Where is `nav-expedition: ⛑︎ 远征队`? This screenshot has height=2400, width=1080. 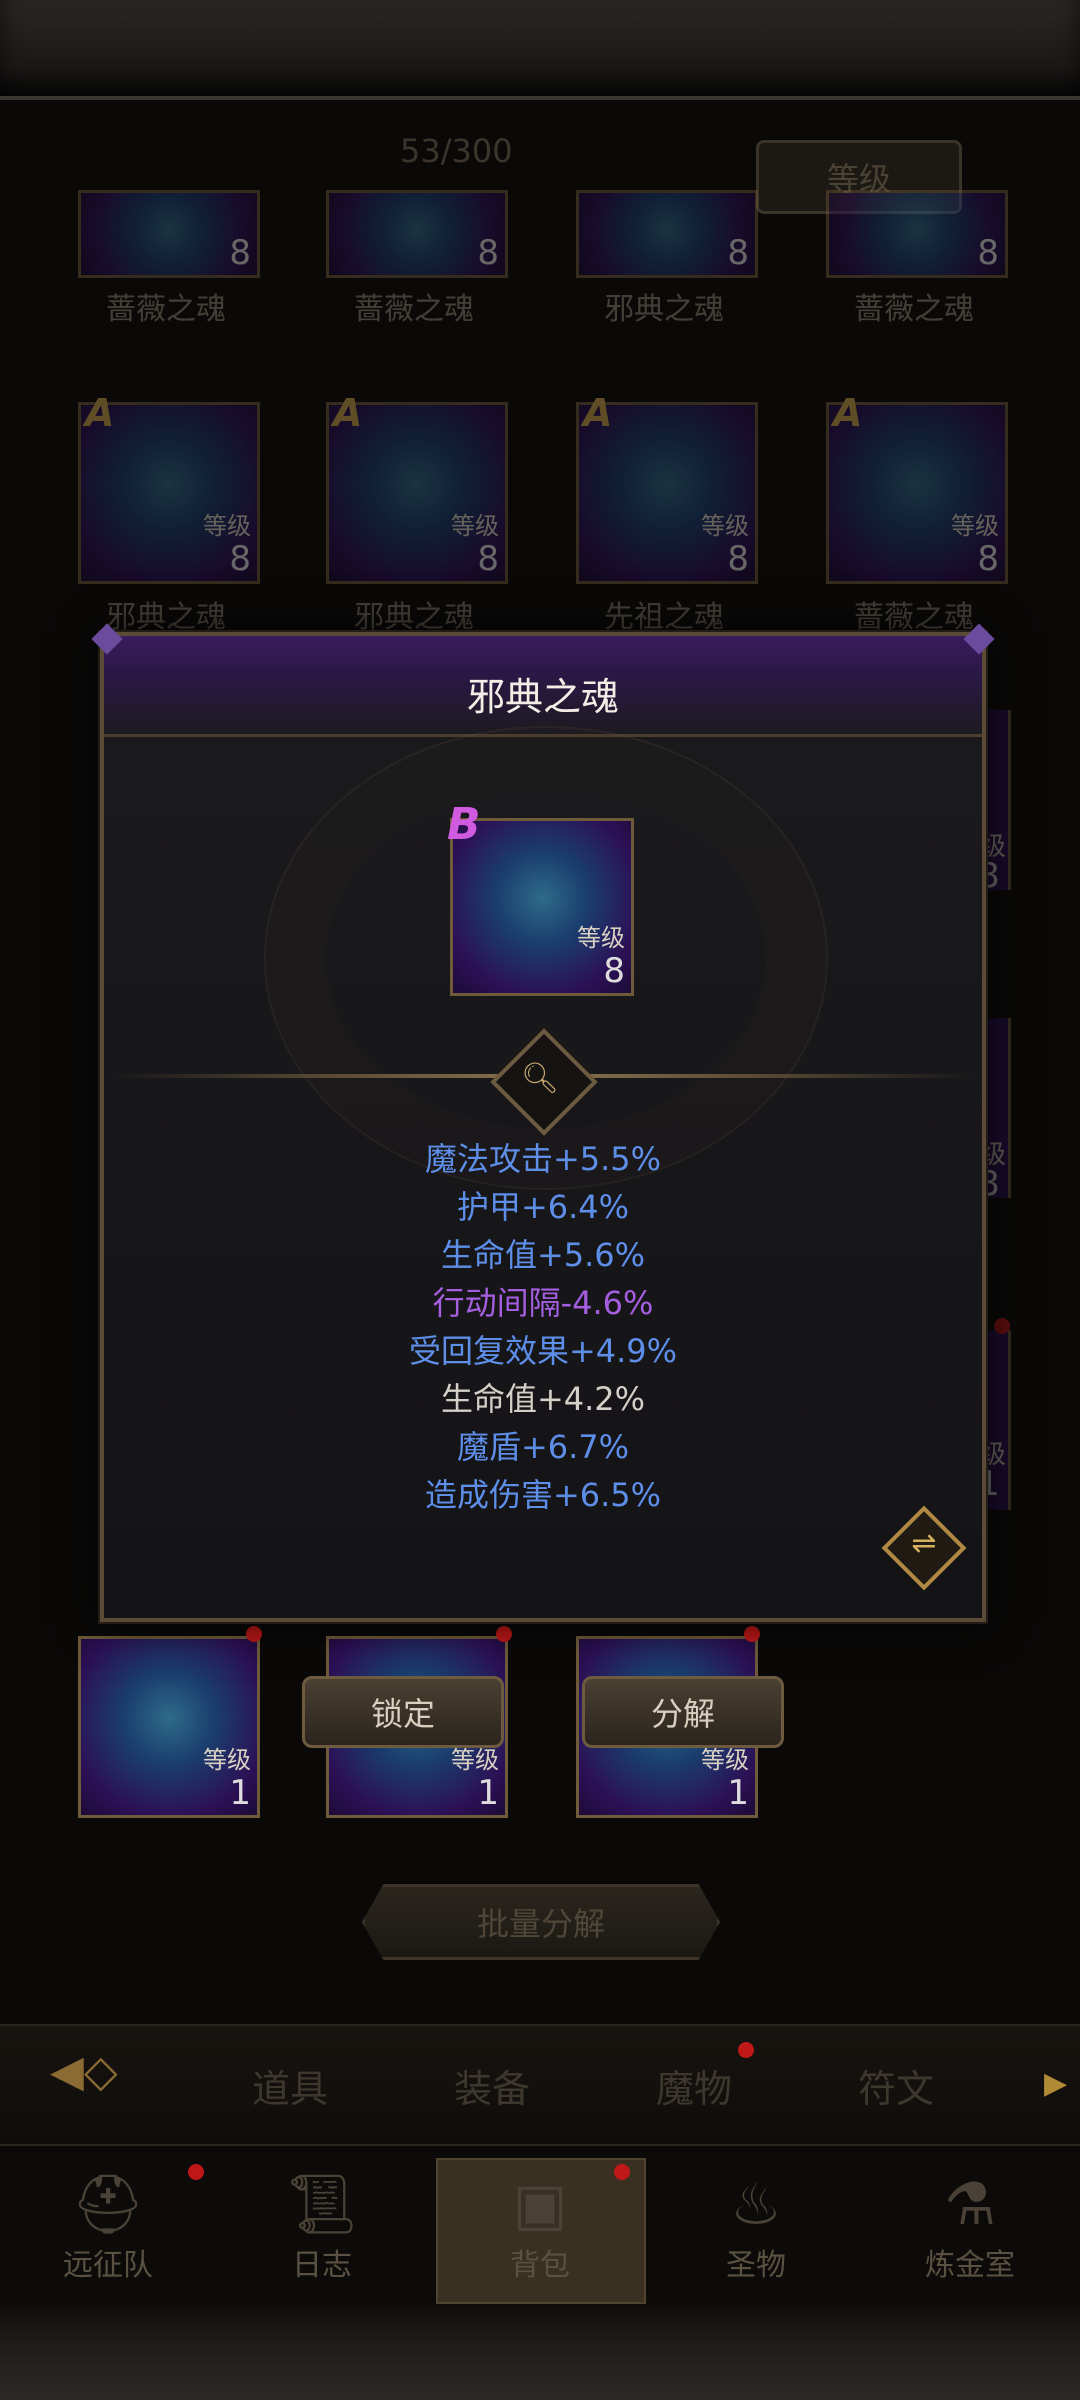 nav-expedition: ⛑︎ 远征队 is located at coordinates (108, 2235).